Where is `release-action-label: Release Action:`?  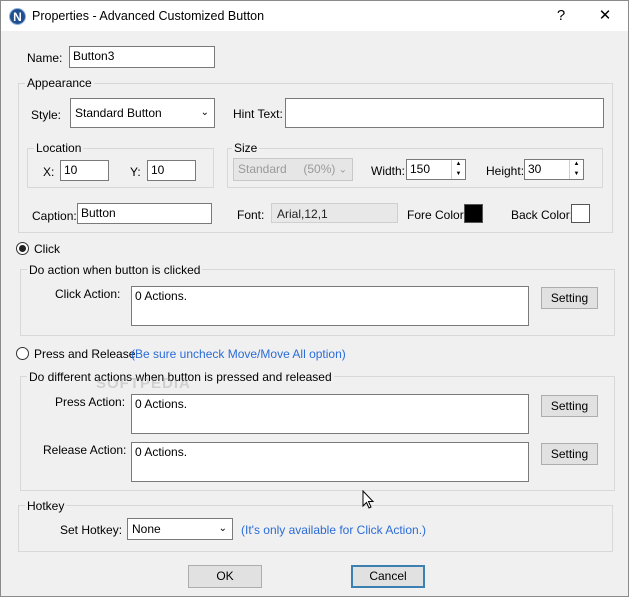
release-action-label: Release Action: is located at coordinates (85, 450).